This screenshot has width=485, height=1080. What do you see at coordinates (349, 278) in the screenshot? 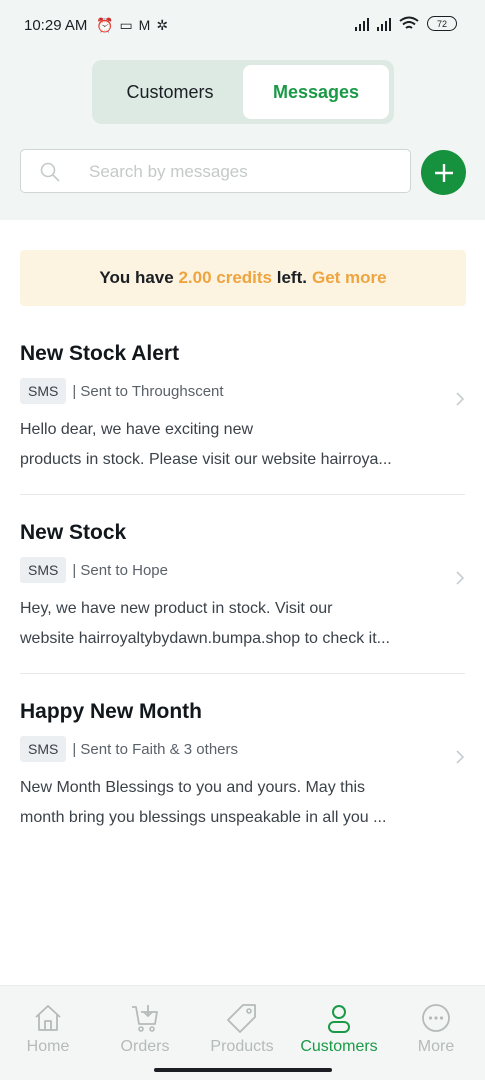
I see `get-more-link: Get more` at bounding box center [349, 278].